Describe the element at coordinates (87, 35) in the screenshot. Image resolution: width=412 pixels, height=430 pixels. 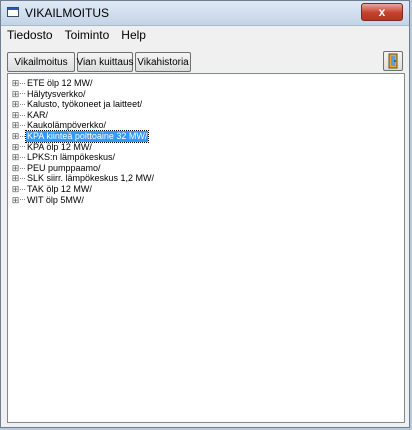
I see `menu-toiminto: Toiminto` at that location.